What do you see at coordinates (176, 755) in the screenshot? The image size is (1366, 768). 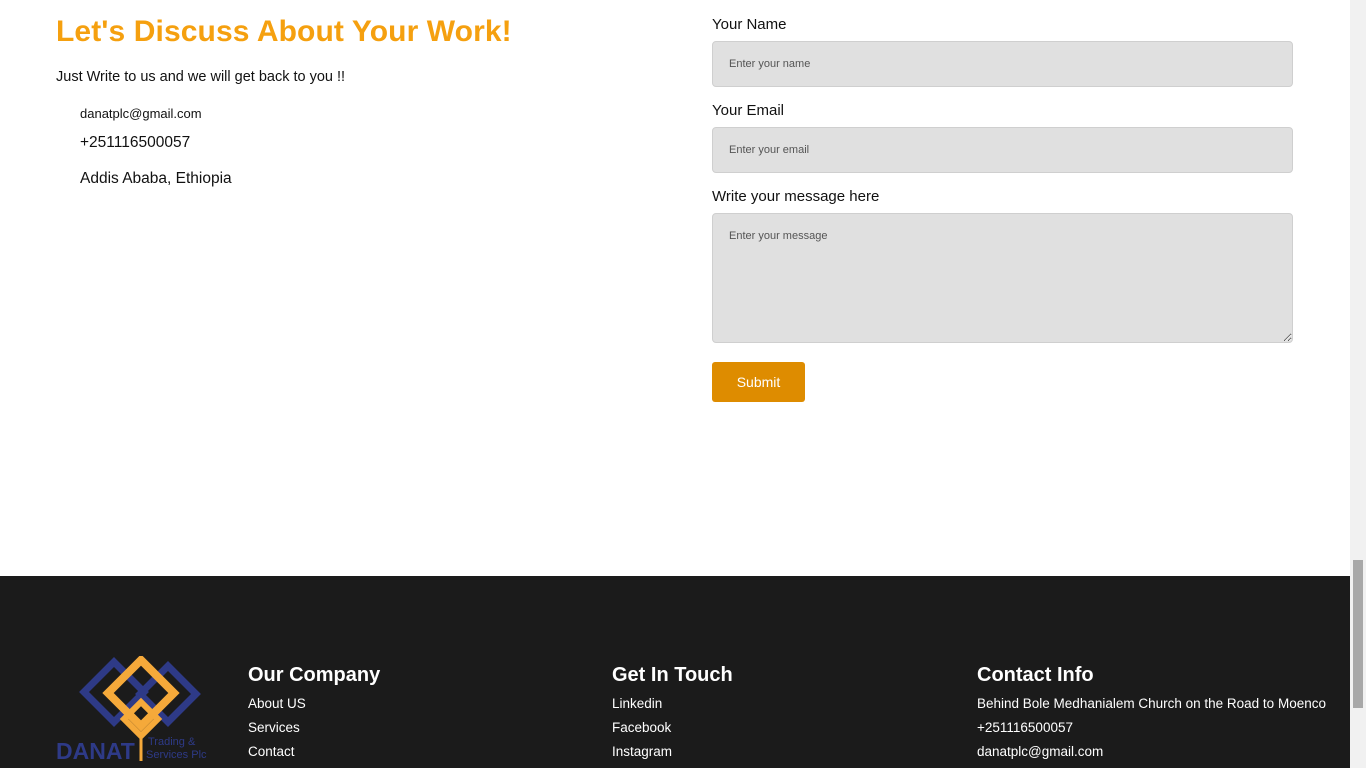 I see `svg-text: Services Plc` at bounding box center [176, 755].